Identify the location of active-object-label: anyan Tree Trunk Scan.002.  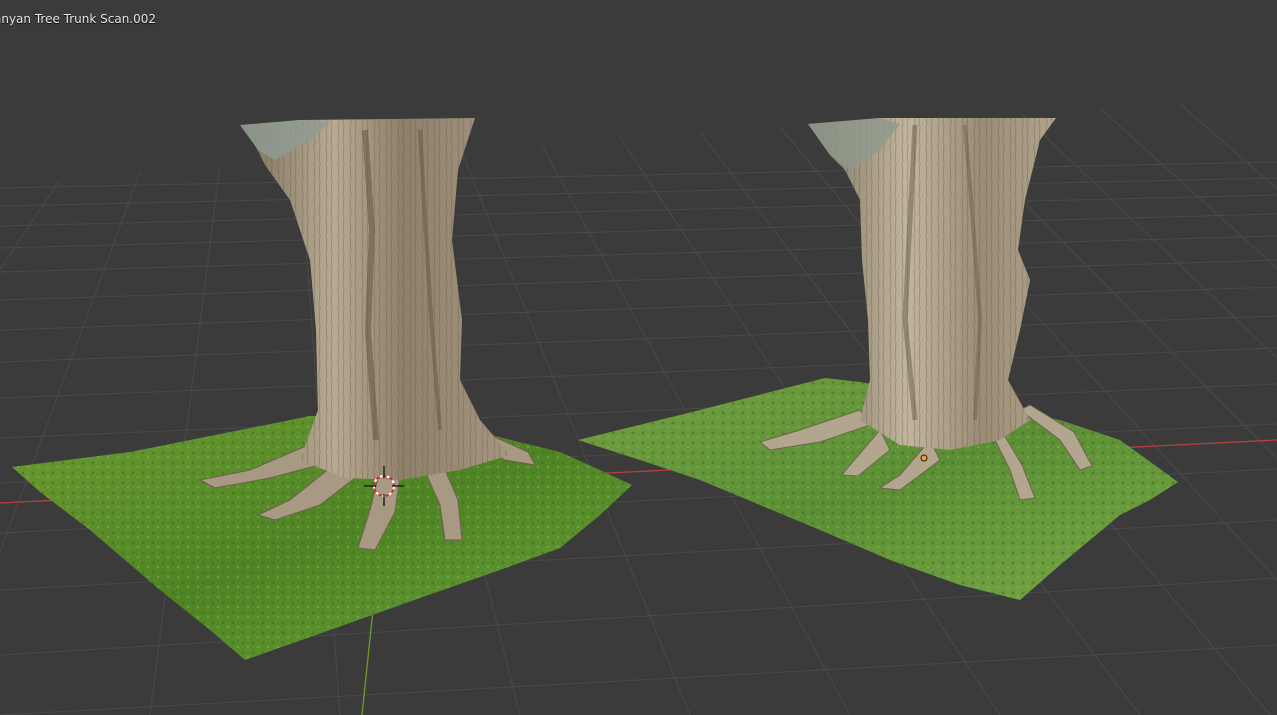
(78, 19).